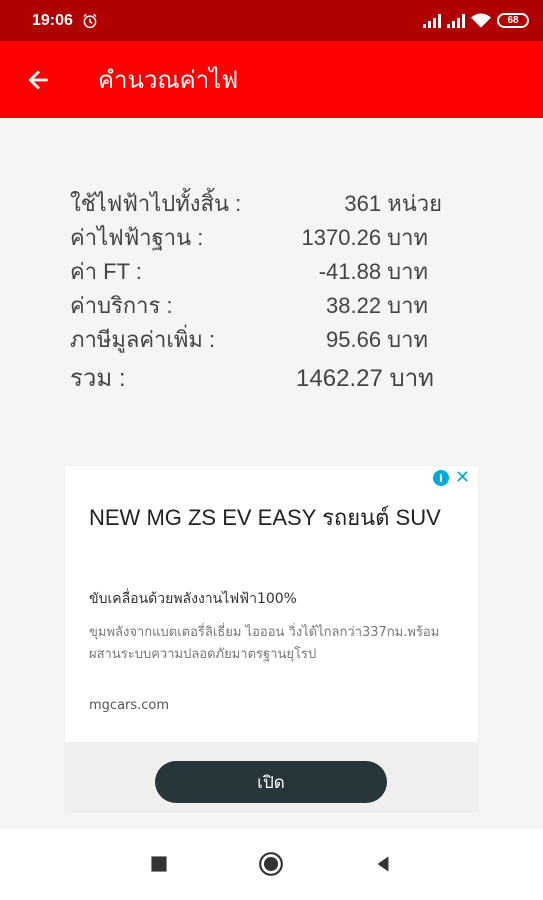 This screenshot has height=900, width=543. Describe the element at coordinates (106, 271) in the screenshot. I see `summary-label: ค่า FT :` at that location.